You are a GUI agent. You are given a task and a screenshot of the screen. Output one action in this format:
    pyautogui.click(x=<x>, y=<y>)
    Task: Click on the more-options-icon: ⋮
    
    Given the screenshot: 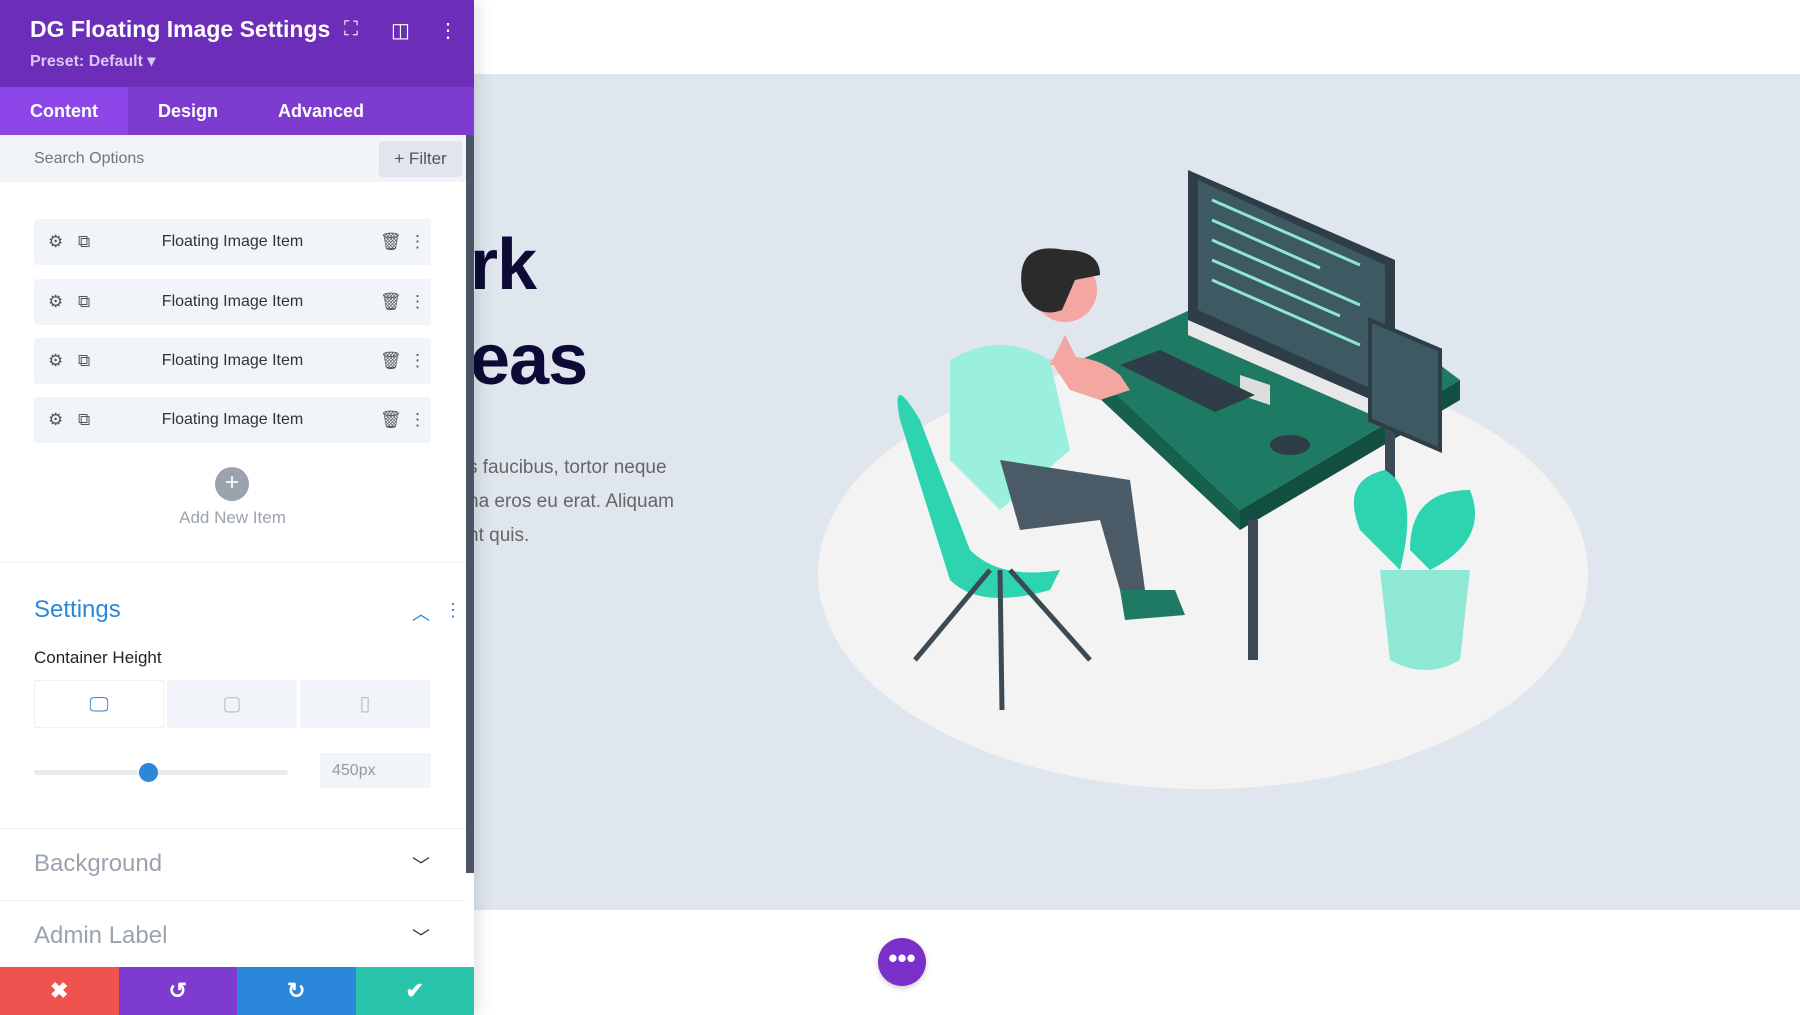 What is the action you would take?
    pyautogui.click(x=448, y=30)
    